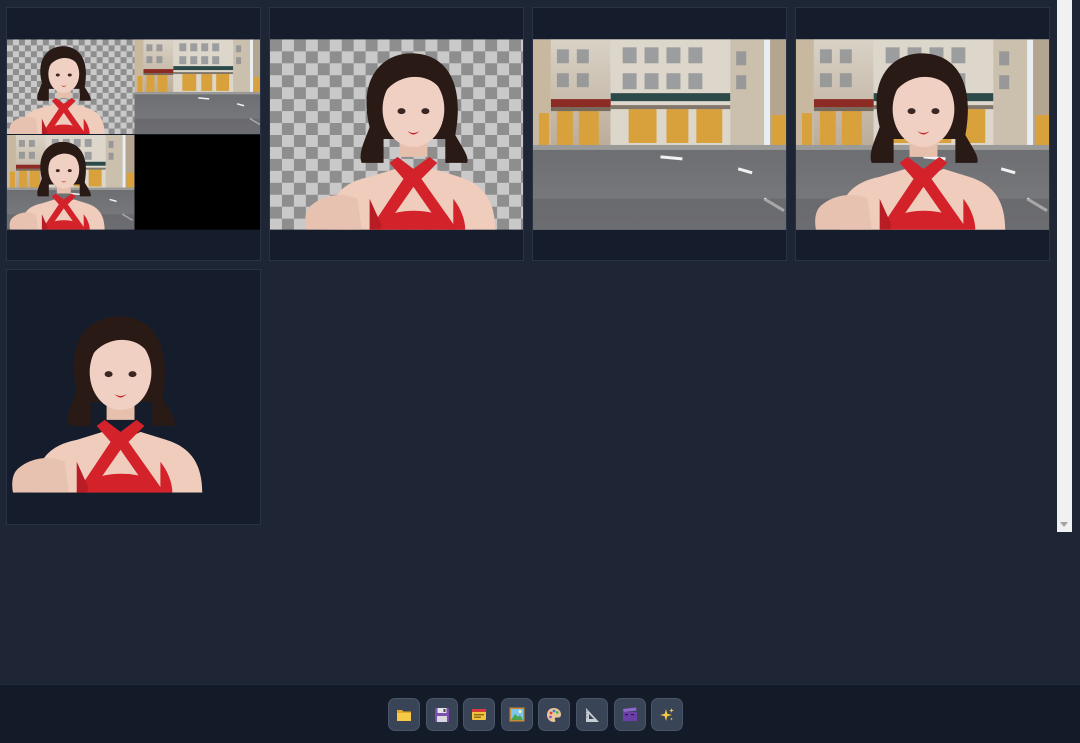 The height and width of the screenshot is (743, 1080). I want to click on clapper-icon, so click(629, 714).